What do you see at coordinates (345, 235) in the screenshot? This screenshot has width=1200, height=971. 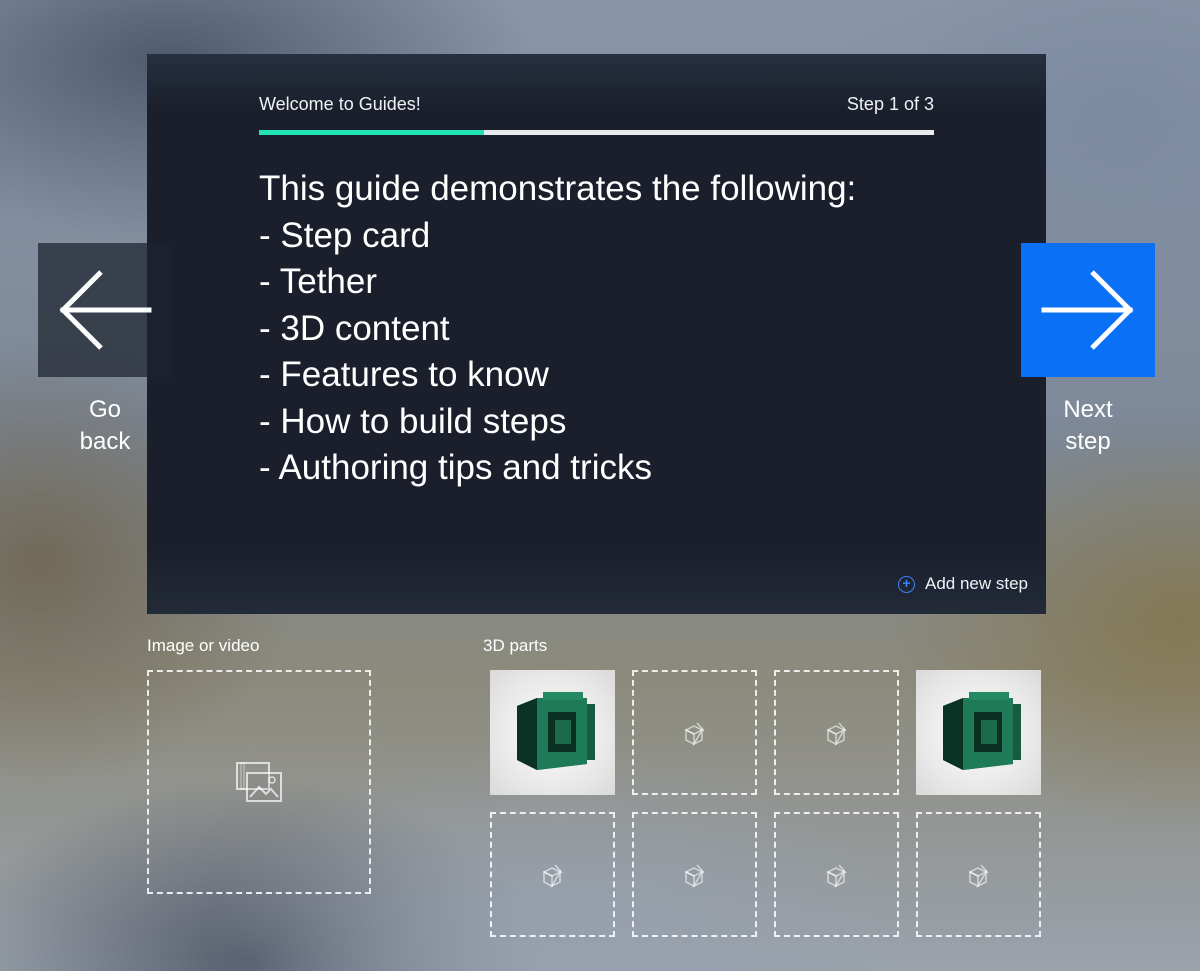 I see `body-line: - Step card` at bounding box center [345, 235].